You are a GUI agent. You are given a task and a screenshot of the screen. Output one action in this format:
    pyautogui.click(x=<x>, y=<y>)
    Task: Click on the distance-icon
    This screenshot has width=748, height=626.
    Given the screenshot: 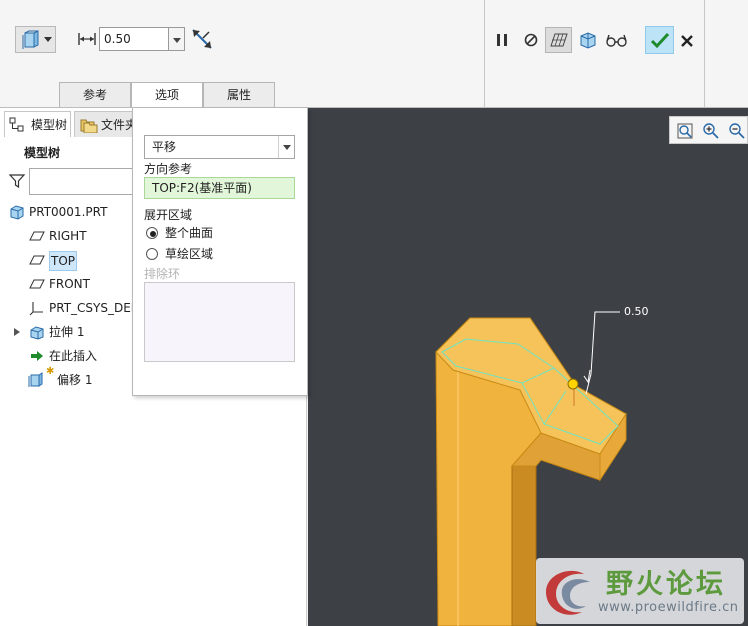 What is the action you would take?
    pyautogui.click(x=87, y=39)
    